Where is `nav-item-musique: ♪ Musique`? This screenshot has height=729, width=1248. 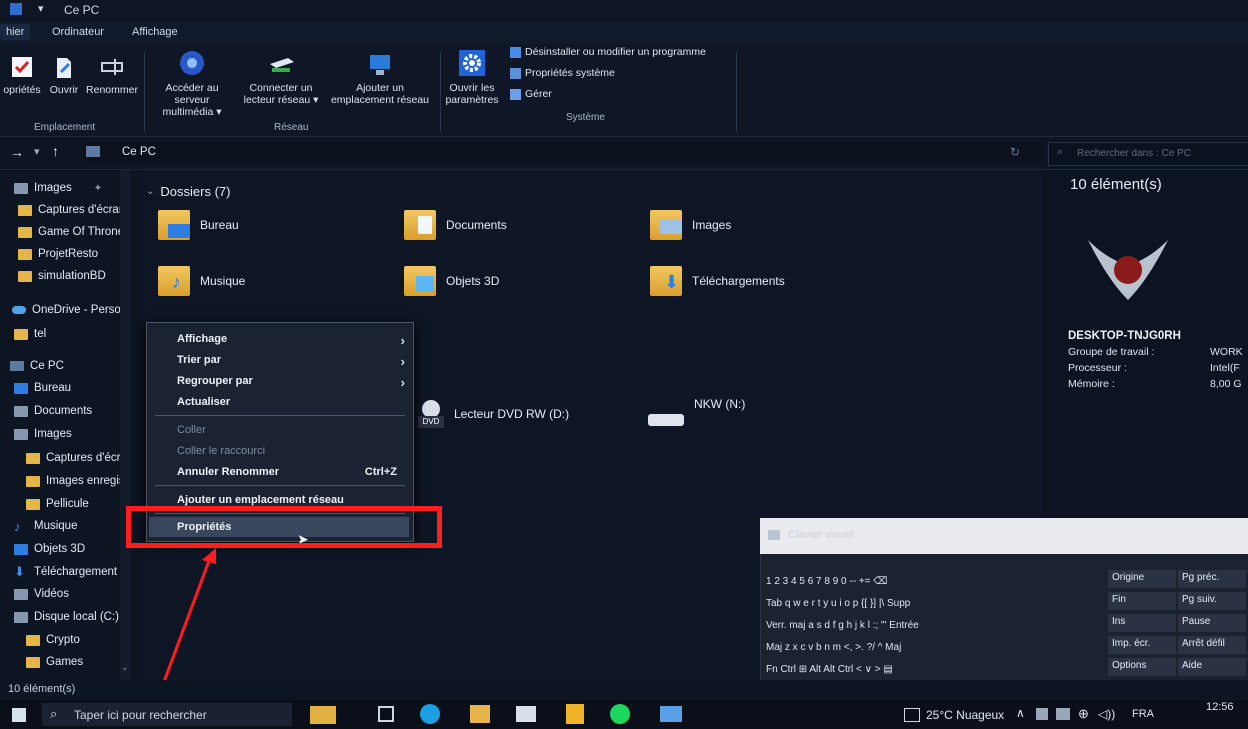
nav-item-musique: ♪ Musique is located at coordinates (45, 526).